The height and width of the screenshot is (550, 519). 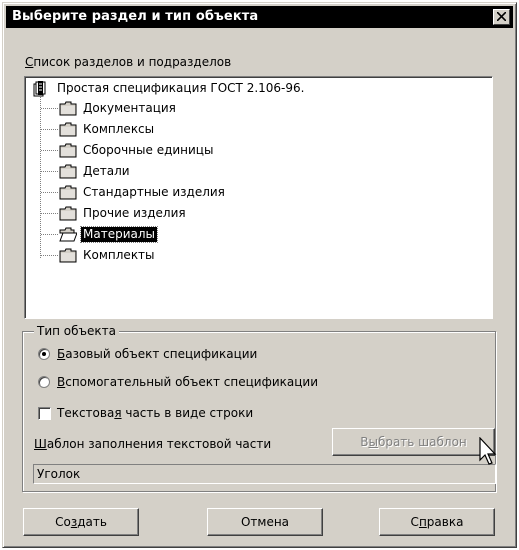 What do you see at coordinates (414, 522) in the screenshot?
I see `help-pre: С` at bounding box center [414, 522].